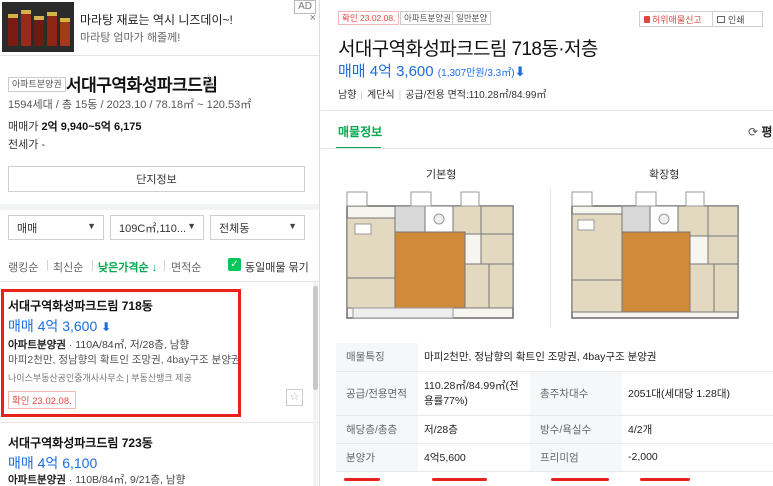  What do you see at coordinates (80, 442) in the screenshot?
I see `listing-title: 서대구역화성파크드림 723동` at bounding box center [80, 442].